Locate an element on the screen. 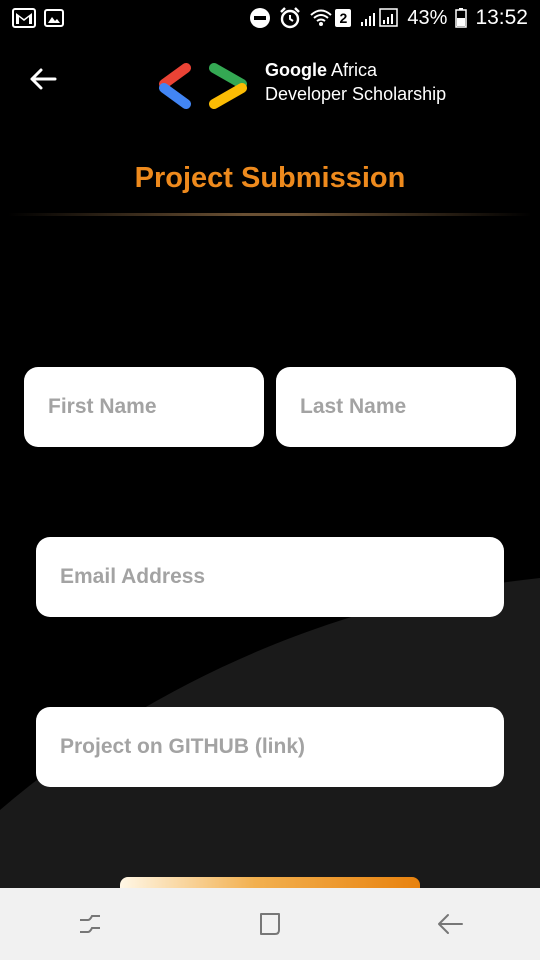  app-header: Google Africa Developer Scholarship is located at coordinates (270, 81).